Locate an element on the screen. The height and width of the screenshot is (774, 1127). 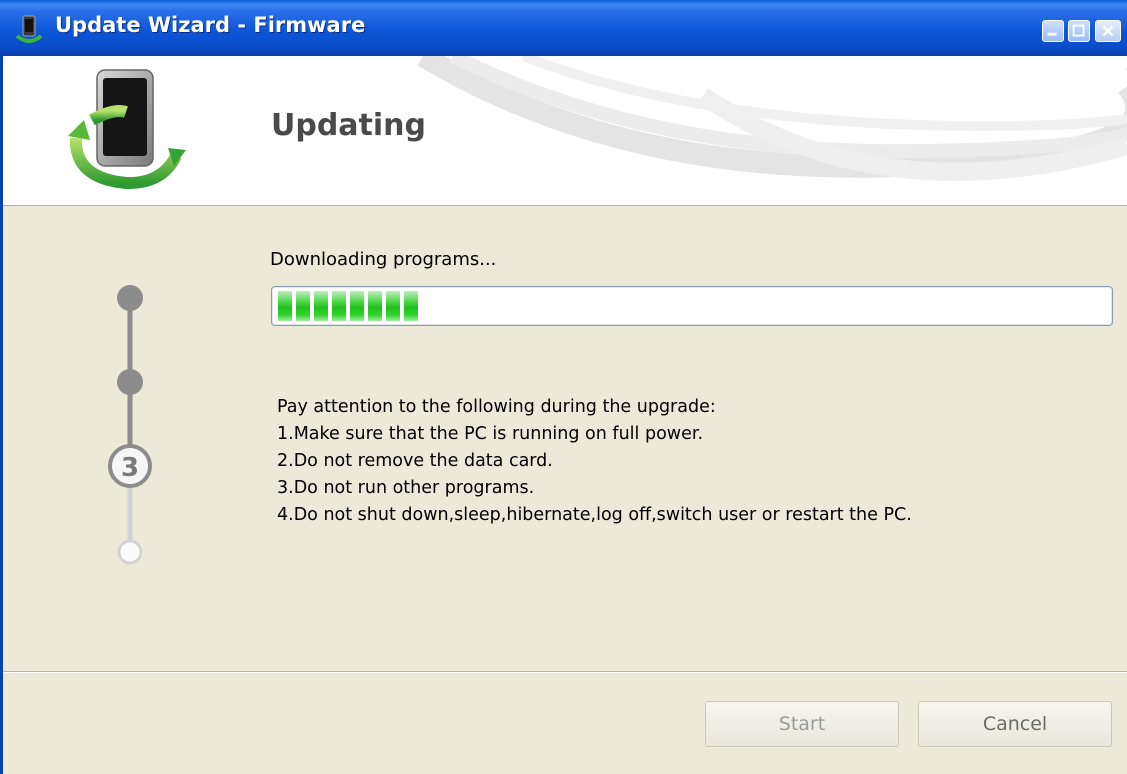
header-divider is located at coordinates (565, 205).